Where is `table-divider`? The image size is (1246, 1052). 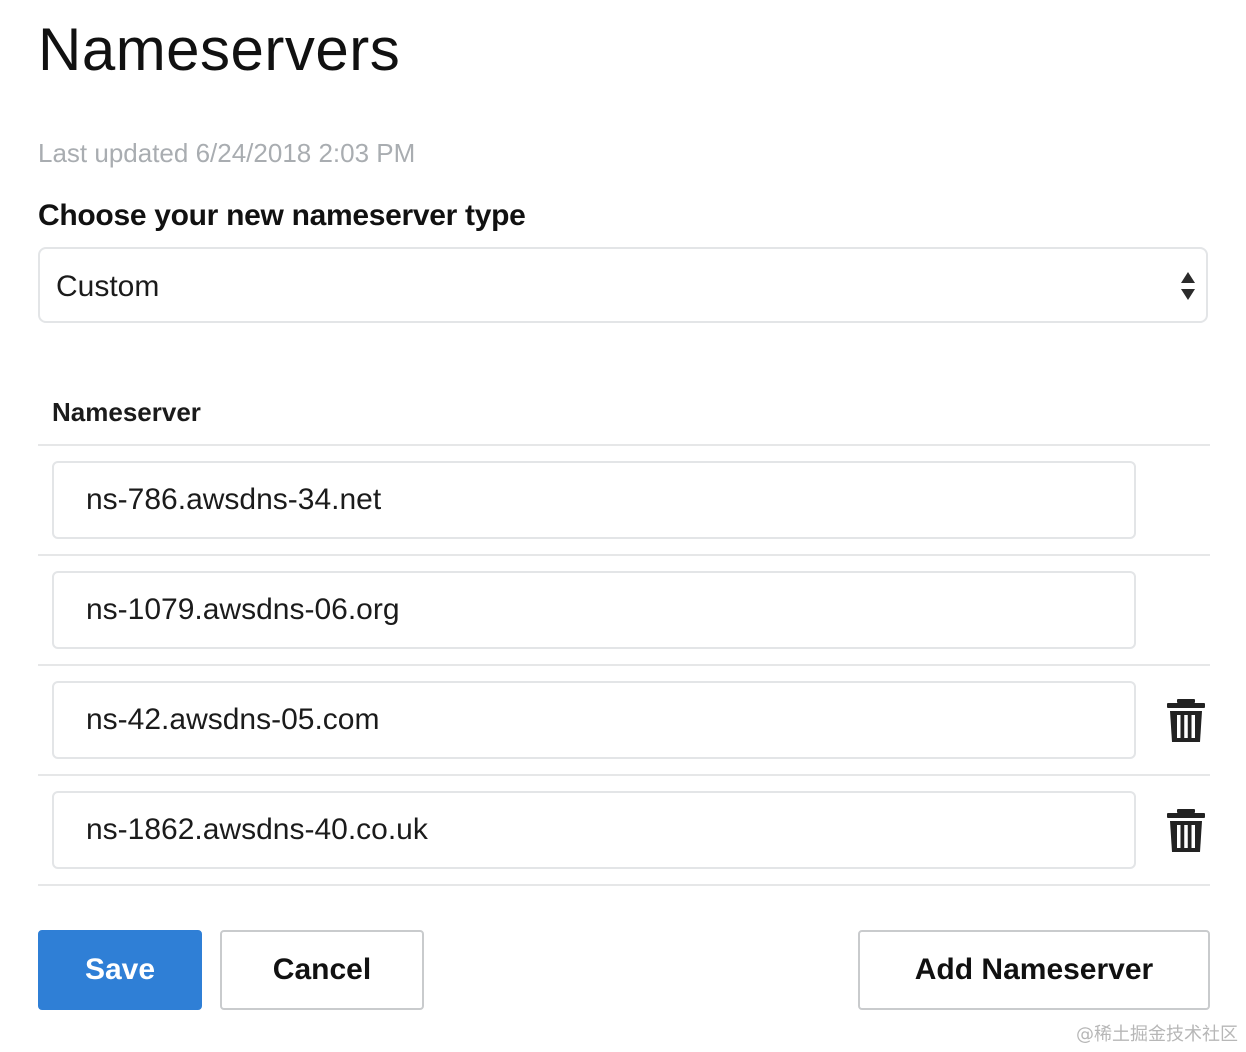 table-divider is located at coordinates (624, 885).